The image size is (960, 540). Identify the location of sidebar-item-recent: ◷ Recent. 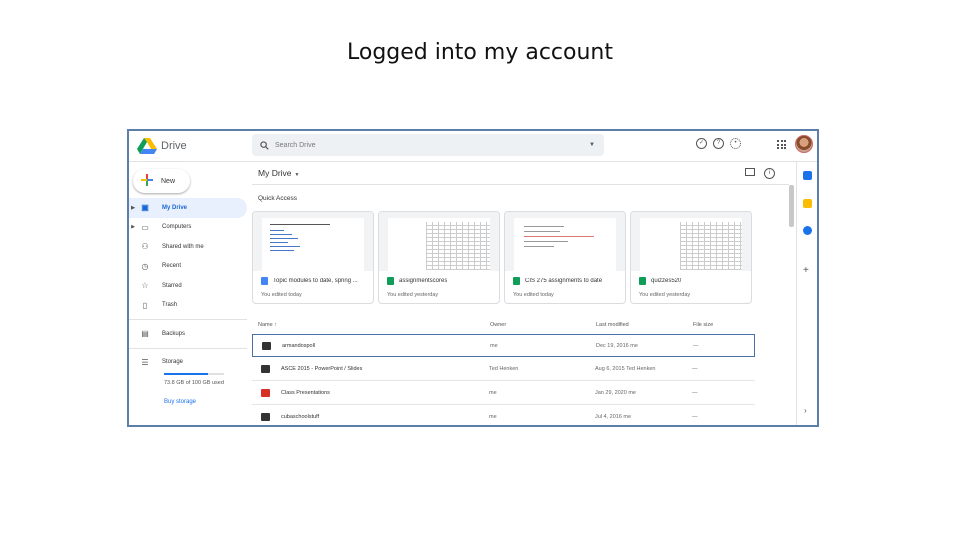
(188, 267).